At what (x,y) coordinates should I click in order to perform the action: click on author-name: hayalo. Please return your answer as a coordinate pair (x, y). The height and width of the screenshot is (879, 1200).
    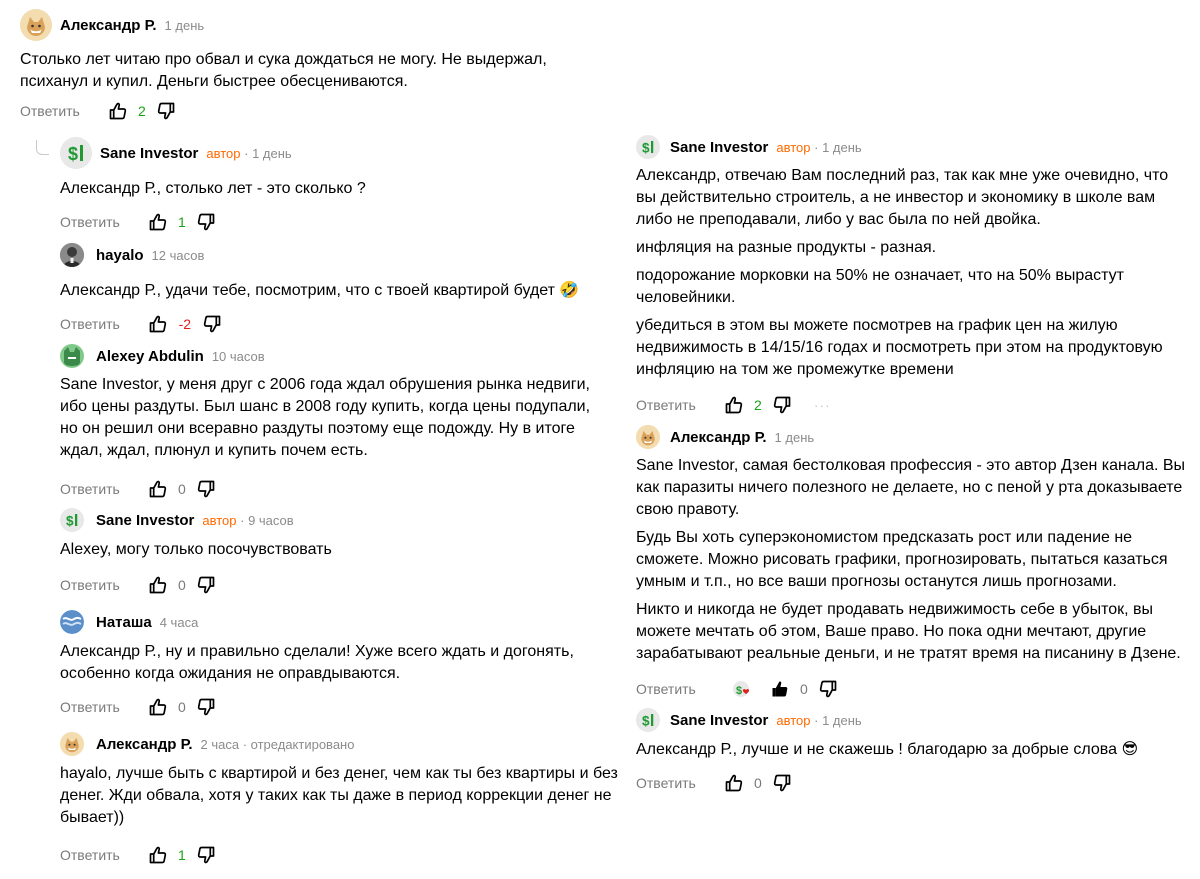
    Looking at the image, I should click on (120, 255).